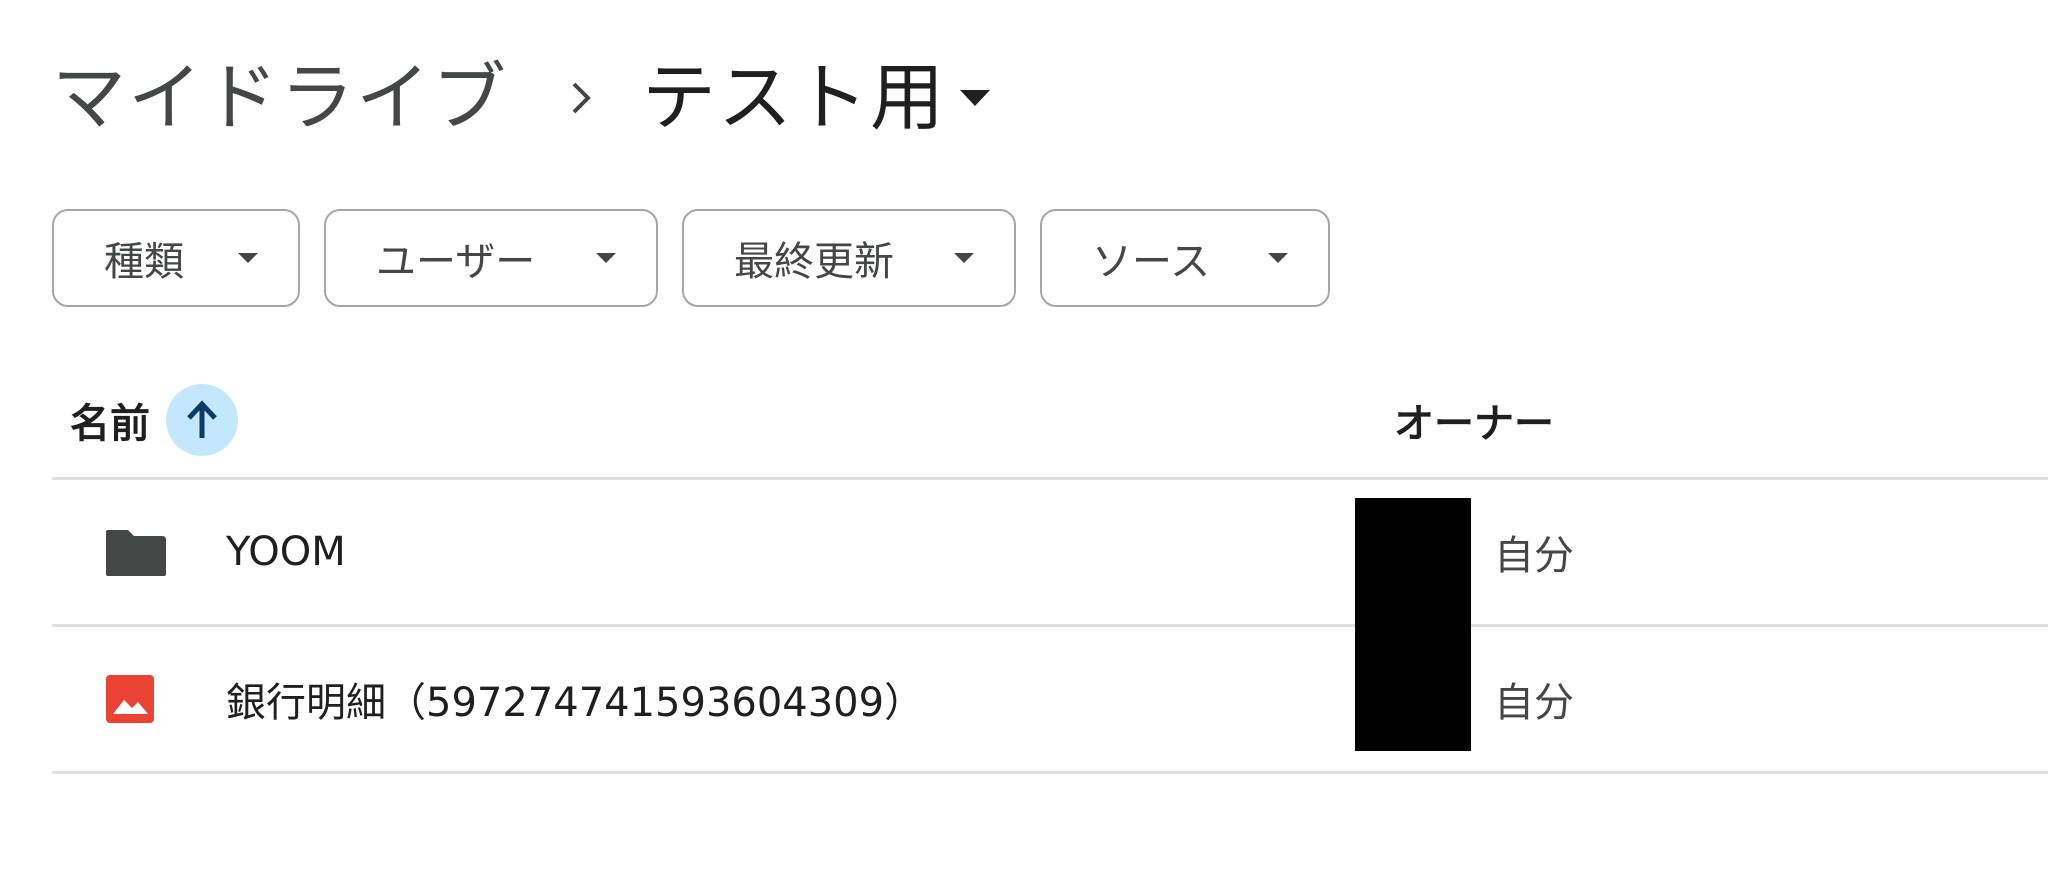  What do you see at coordinates (1151, 262) in the screenshot?
I see `filter-source-label: ソース` at bounding box center [1151, 262].